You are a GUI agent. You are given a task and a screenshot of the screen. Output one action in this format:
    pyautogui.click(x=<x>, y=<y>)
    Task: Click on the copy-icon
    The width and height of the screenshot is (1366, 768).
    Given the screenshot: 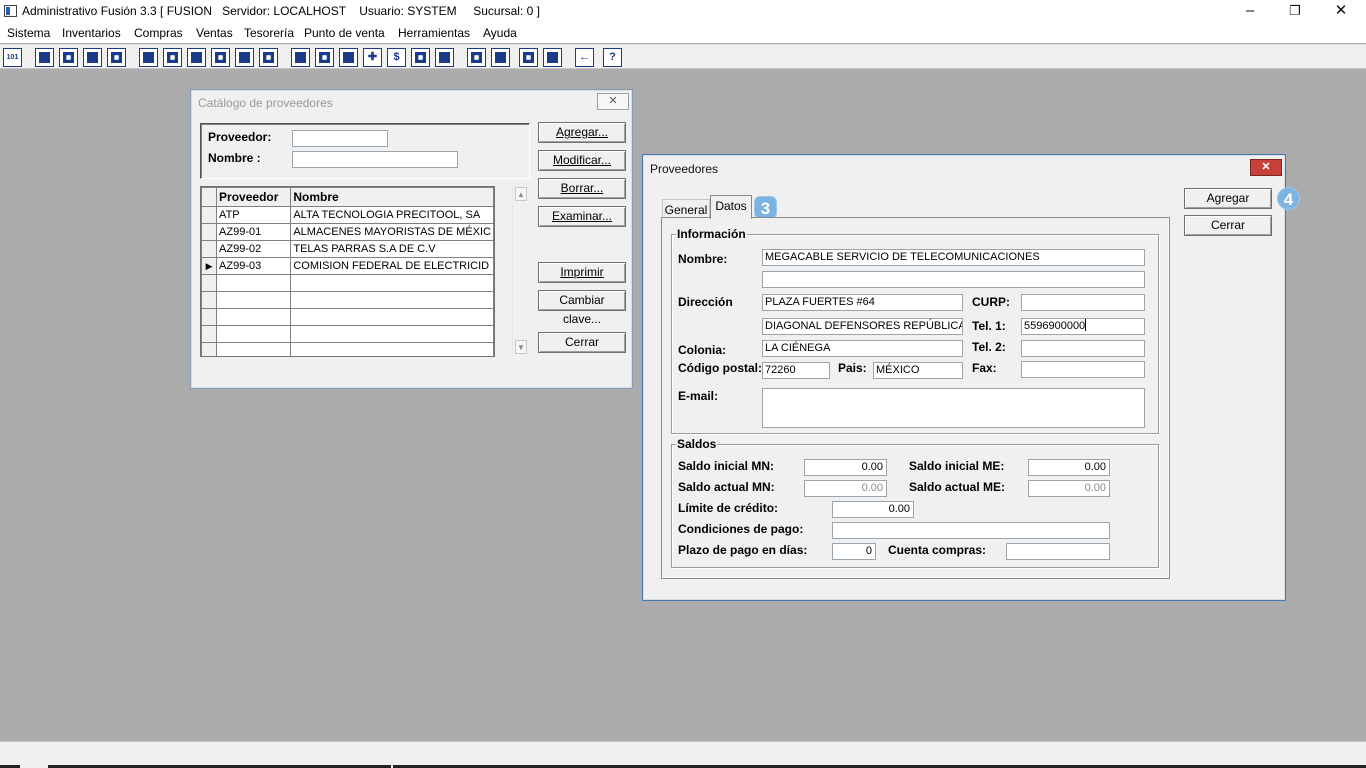 What is the action you would take?
    pyautogui.click(x=44, y=57)
    